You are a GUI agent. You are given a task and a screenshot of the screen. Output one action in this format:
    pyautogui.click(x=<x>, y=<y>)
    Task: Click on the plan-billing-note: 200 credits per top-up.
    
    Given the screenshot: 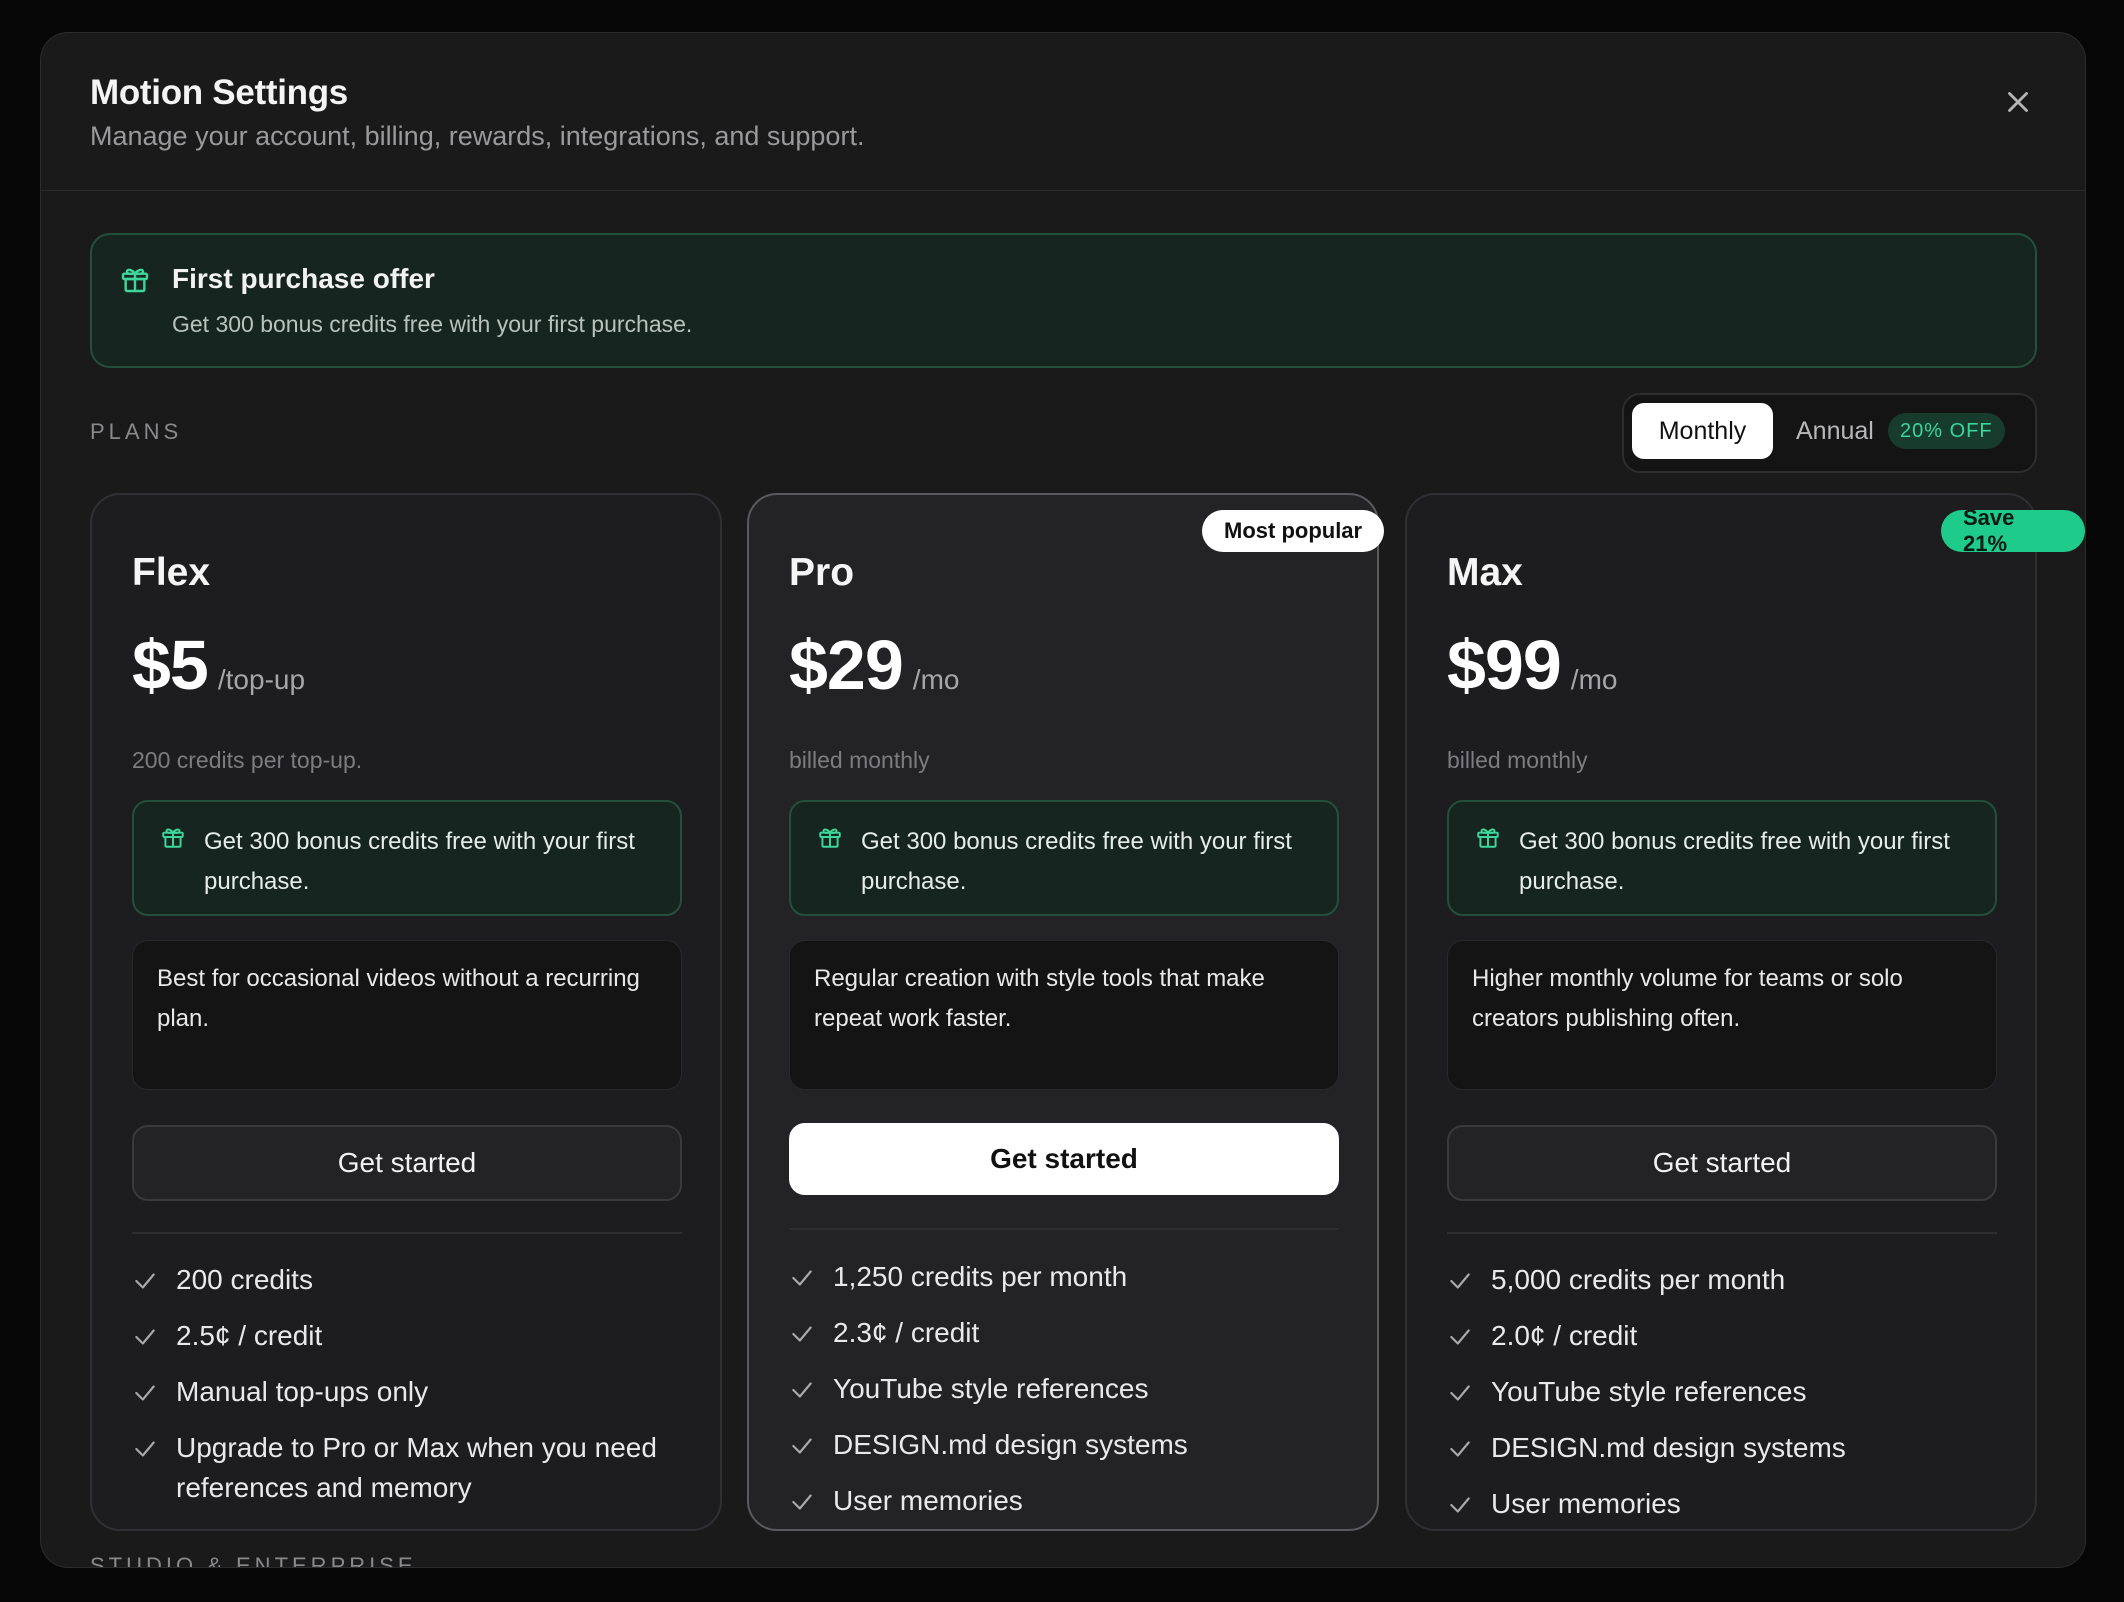 What is the action you would take?
    pyautogui.click(x=247, y=760)
    